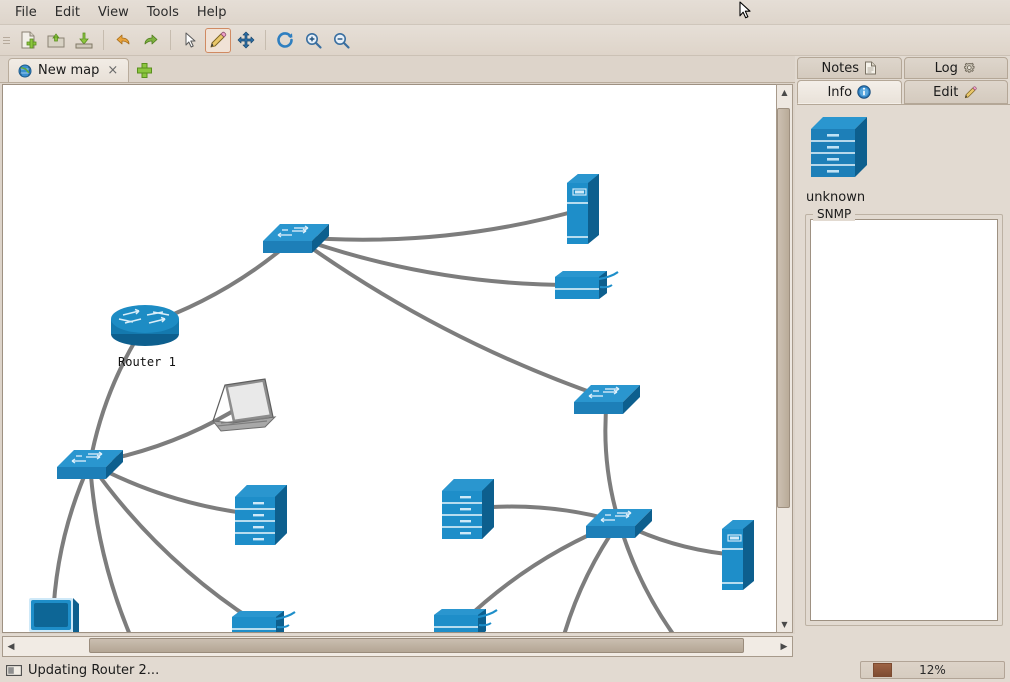 This screenshot has height=682, width=1010. I want to click on new-map-button, so click(28, 40).